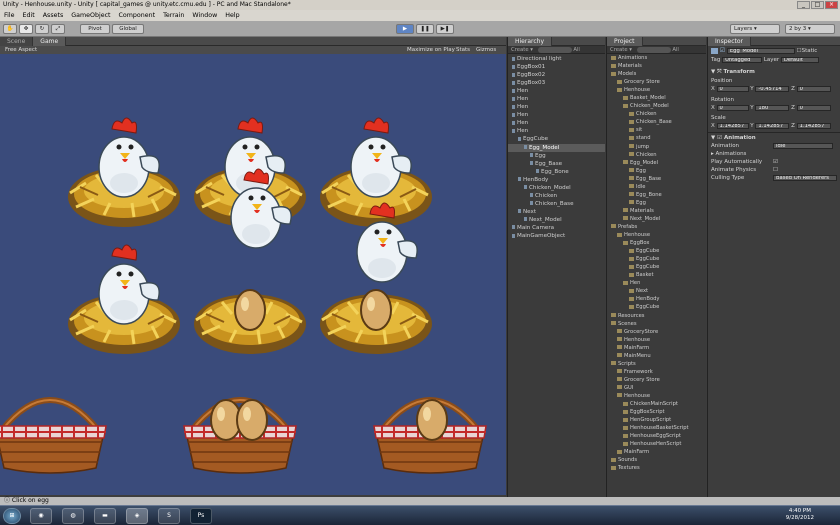 The image size is (840, 525). What do you see at coordinates (486, 50) in the screenshot?
I see `gizmos-toggle: Gizmos` at bounding box center [486, 50].